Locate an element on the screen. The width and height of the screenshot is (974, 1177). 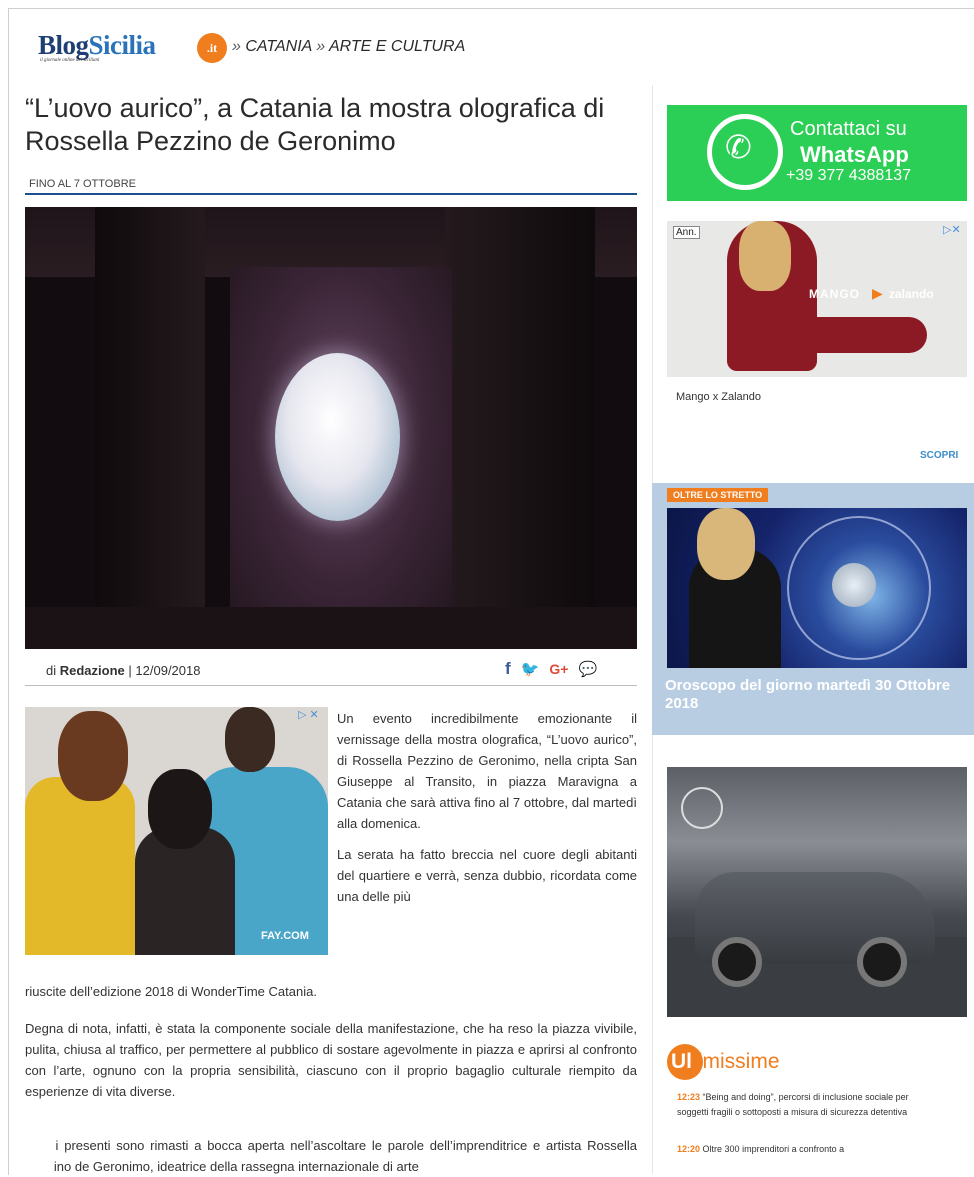
car-ad-image is located at coordinates (817, 892).